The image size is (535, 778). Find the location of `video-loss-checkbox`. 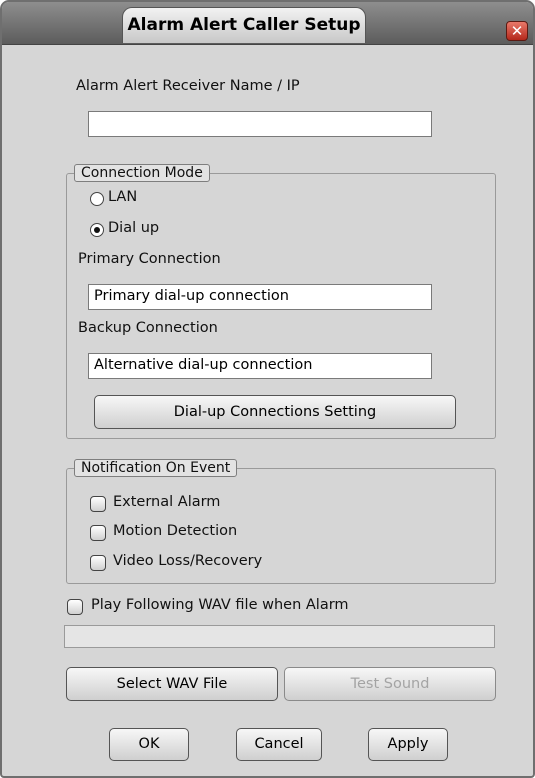

video-loss-checkbox is located at coordinates (98, 563).